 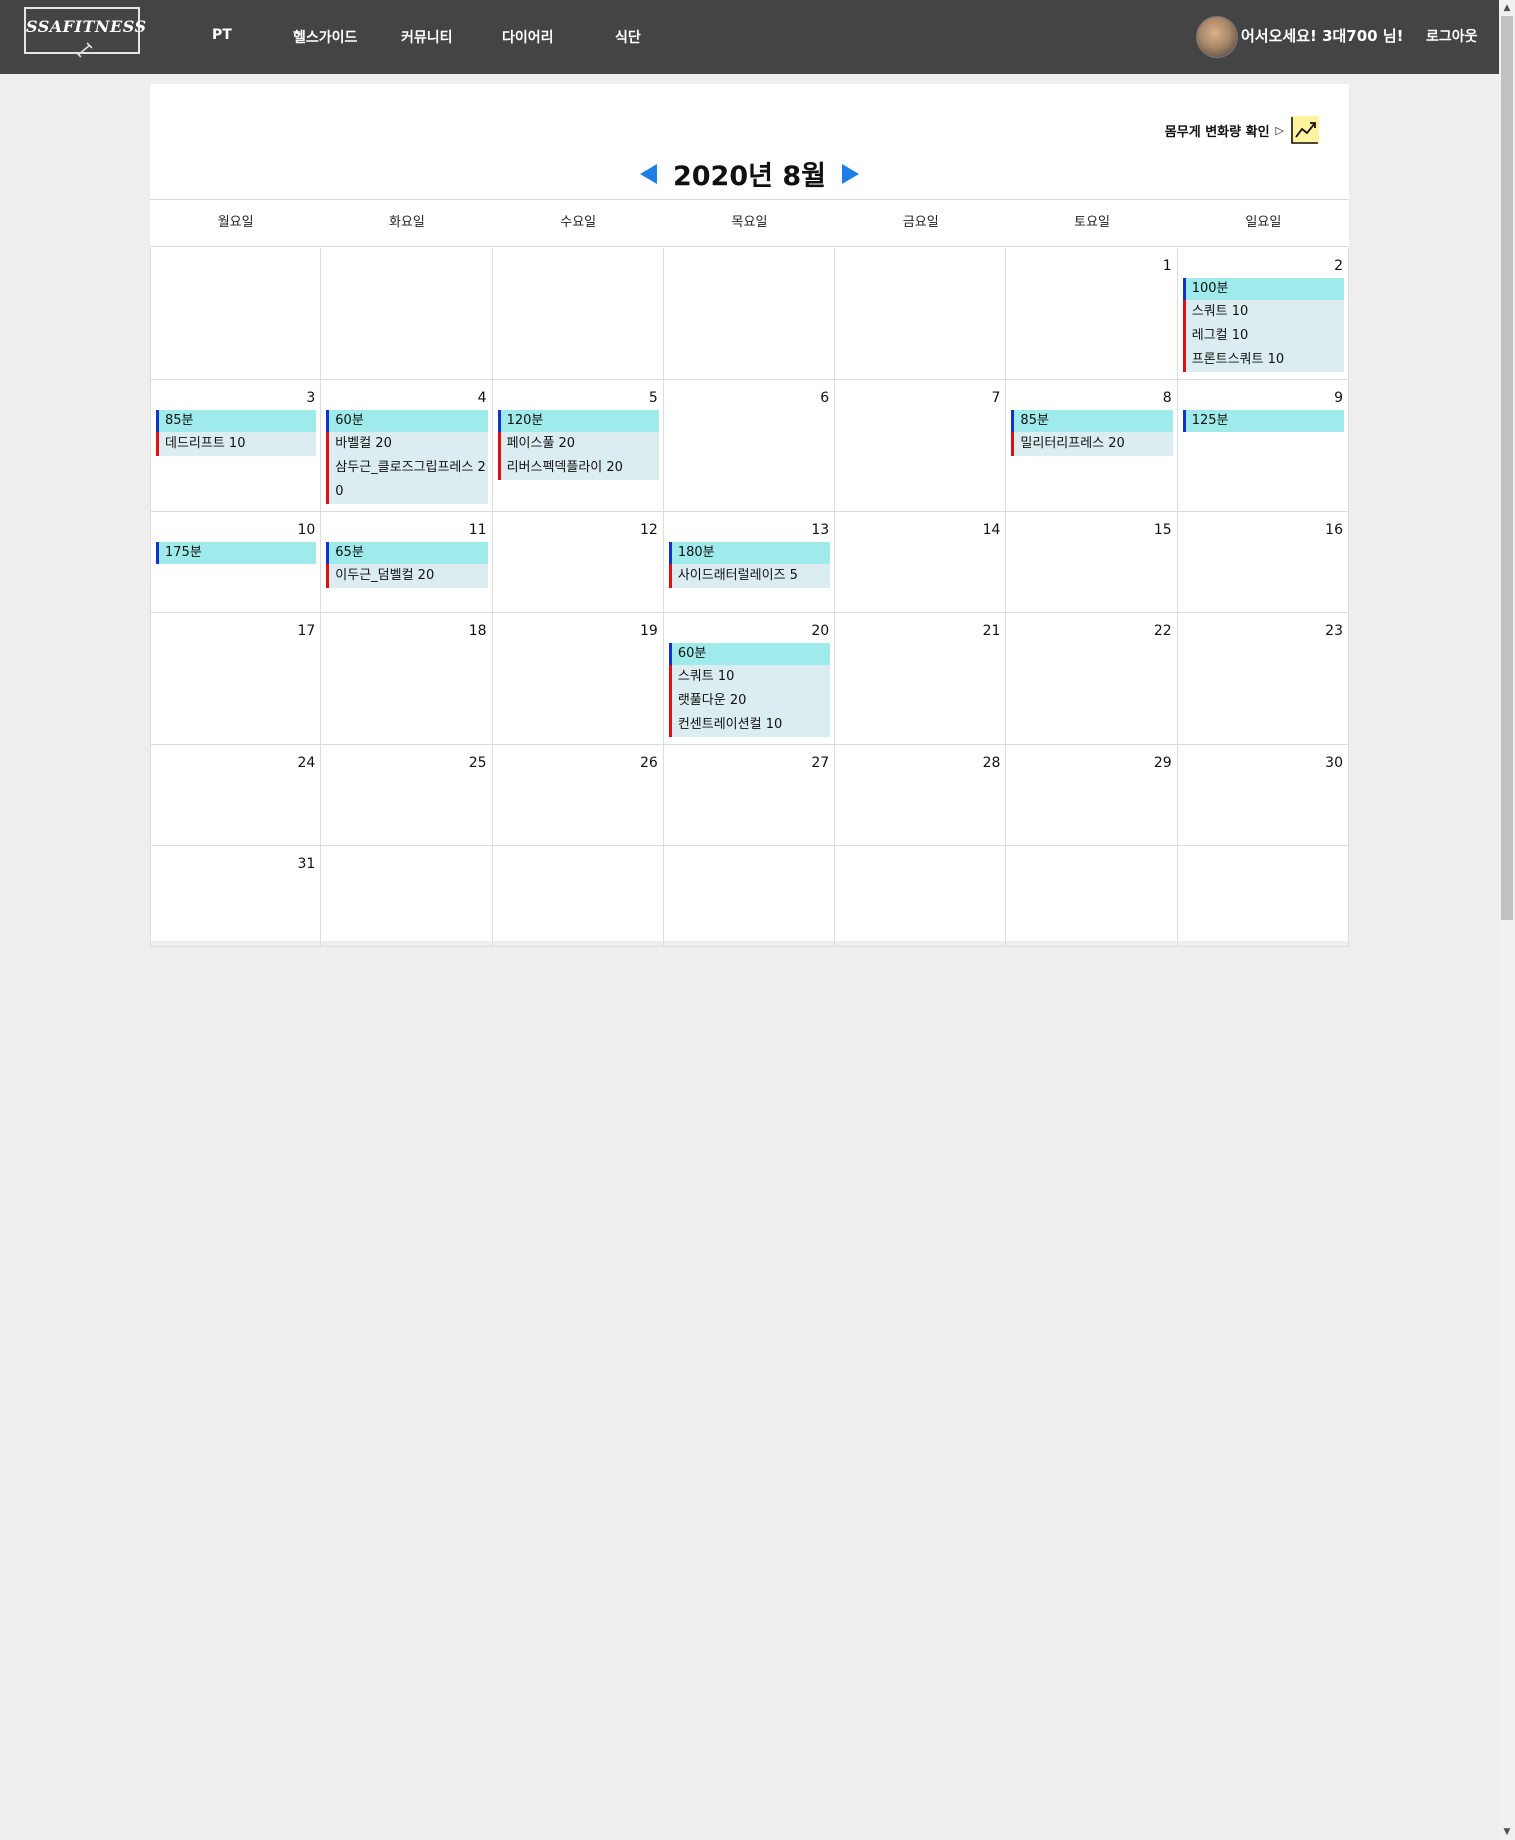 I want to click on day-cell: 21, so click(x=921, y=679).